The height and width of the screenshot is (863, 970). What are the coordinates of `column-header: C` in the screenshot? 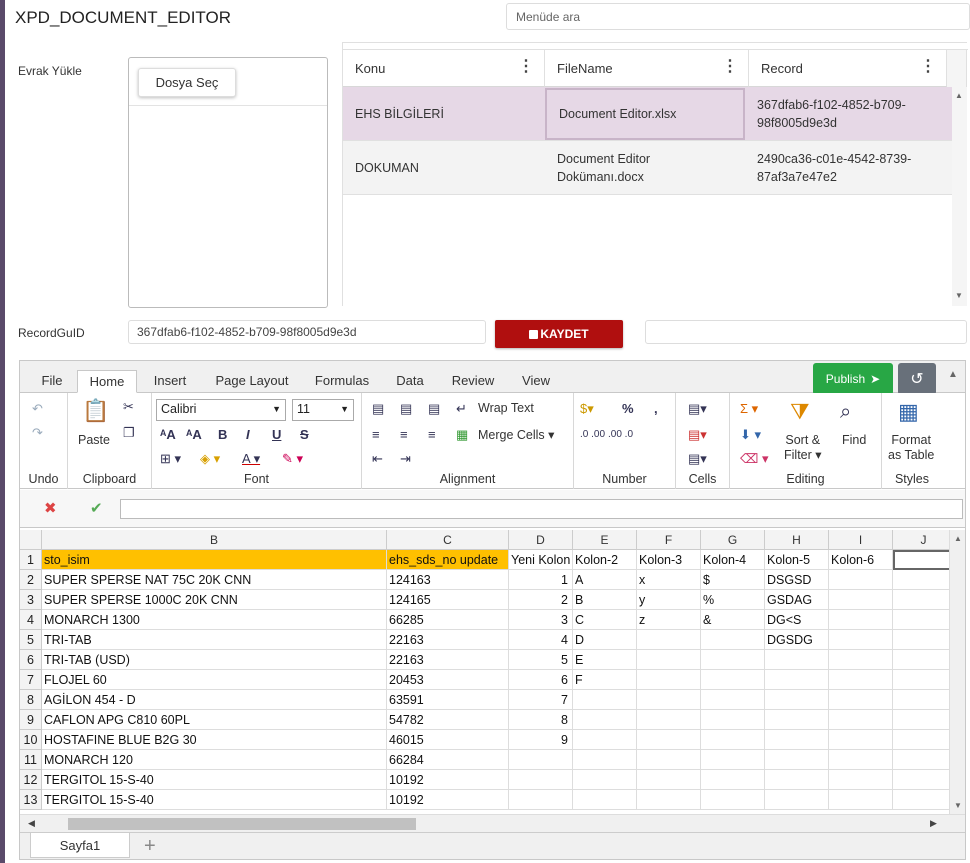 It's located at (448, 540).